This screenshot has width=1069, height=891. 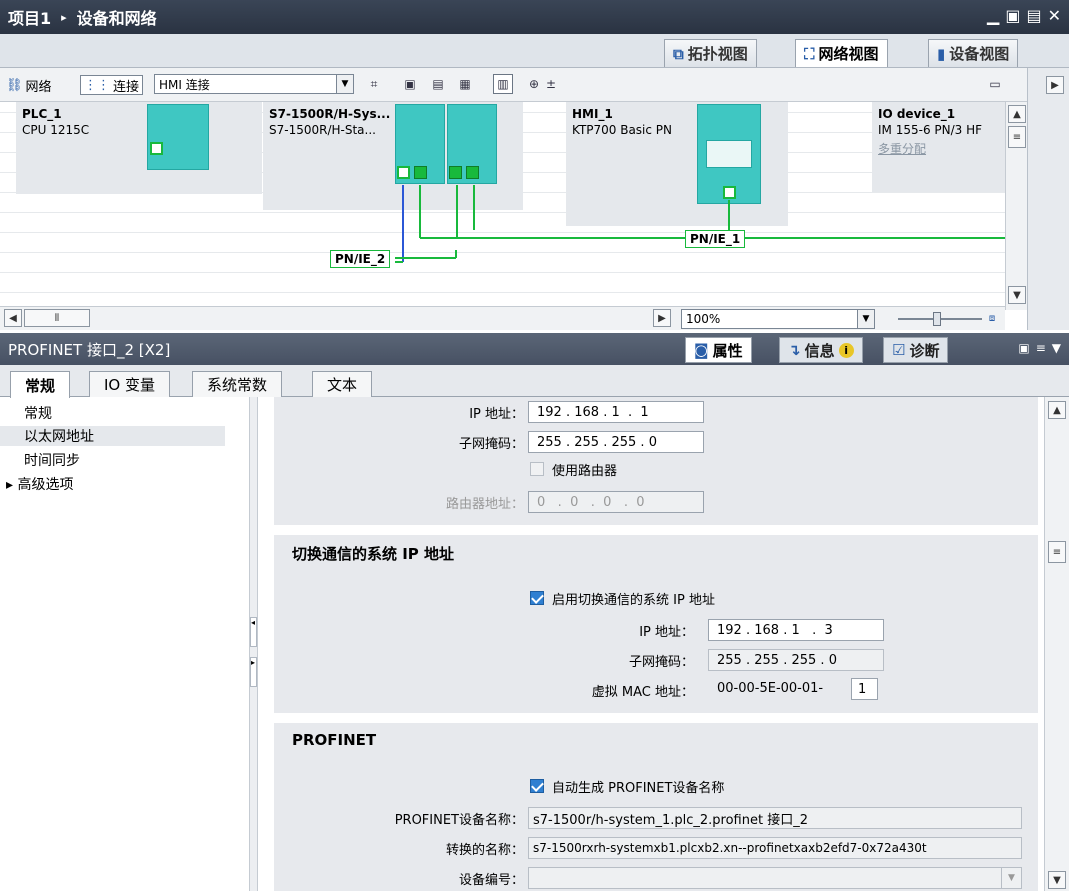 I want to click on tab-general: 常规, so click(x=40, y=384).